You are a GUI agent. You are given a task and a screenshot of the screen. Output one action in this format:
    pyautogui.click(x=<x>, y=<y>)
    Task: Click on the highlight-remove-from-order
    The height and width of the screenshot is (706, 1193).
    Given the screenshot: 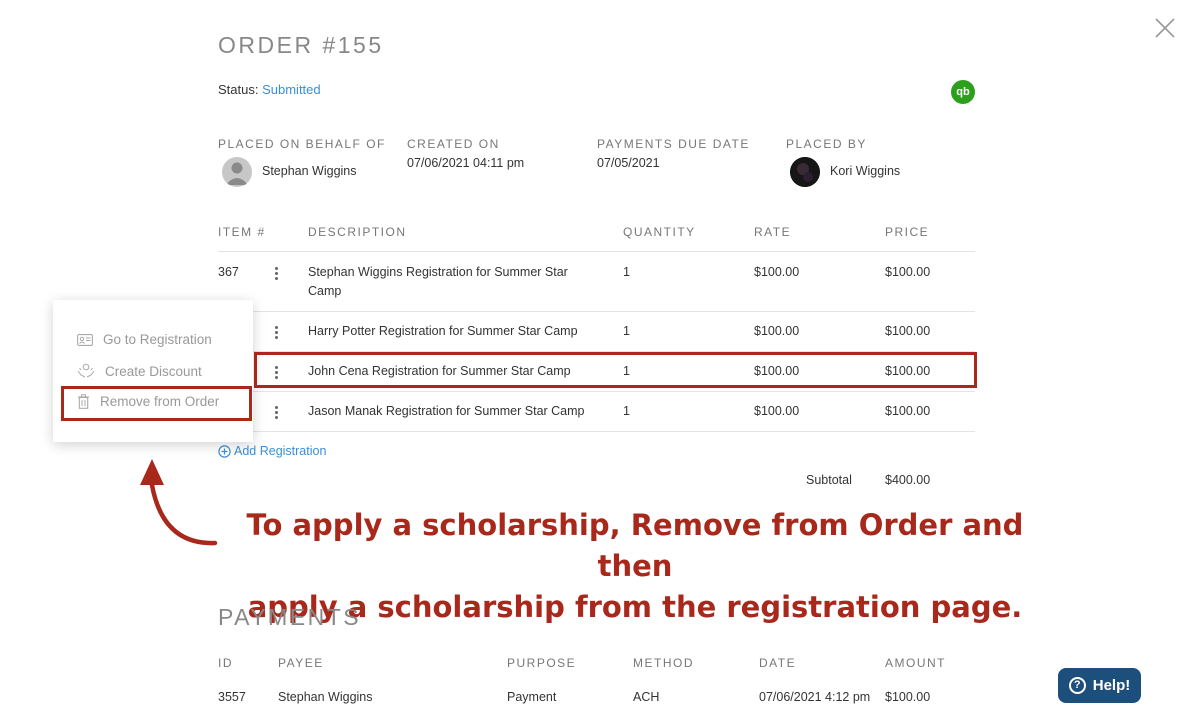 What is the action you would take?
    pyautogui.click(x=156, y=403)
    